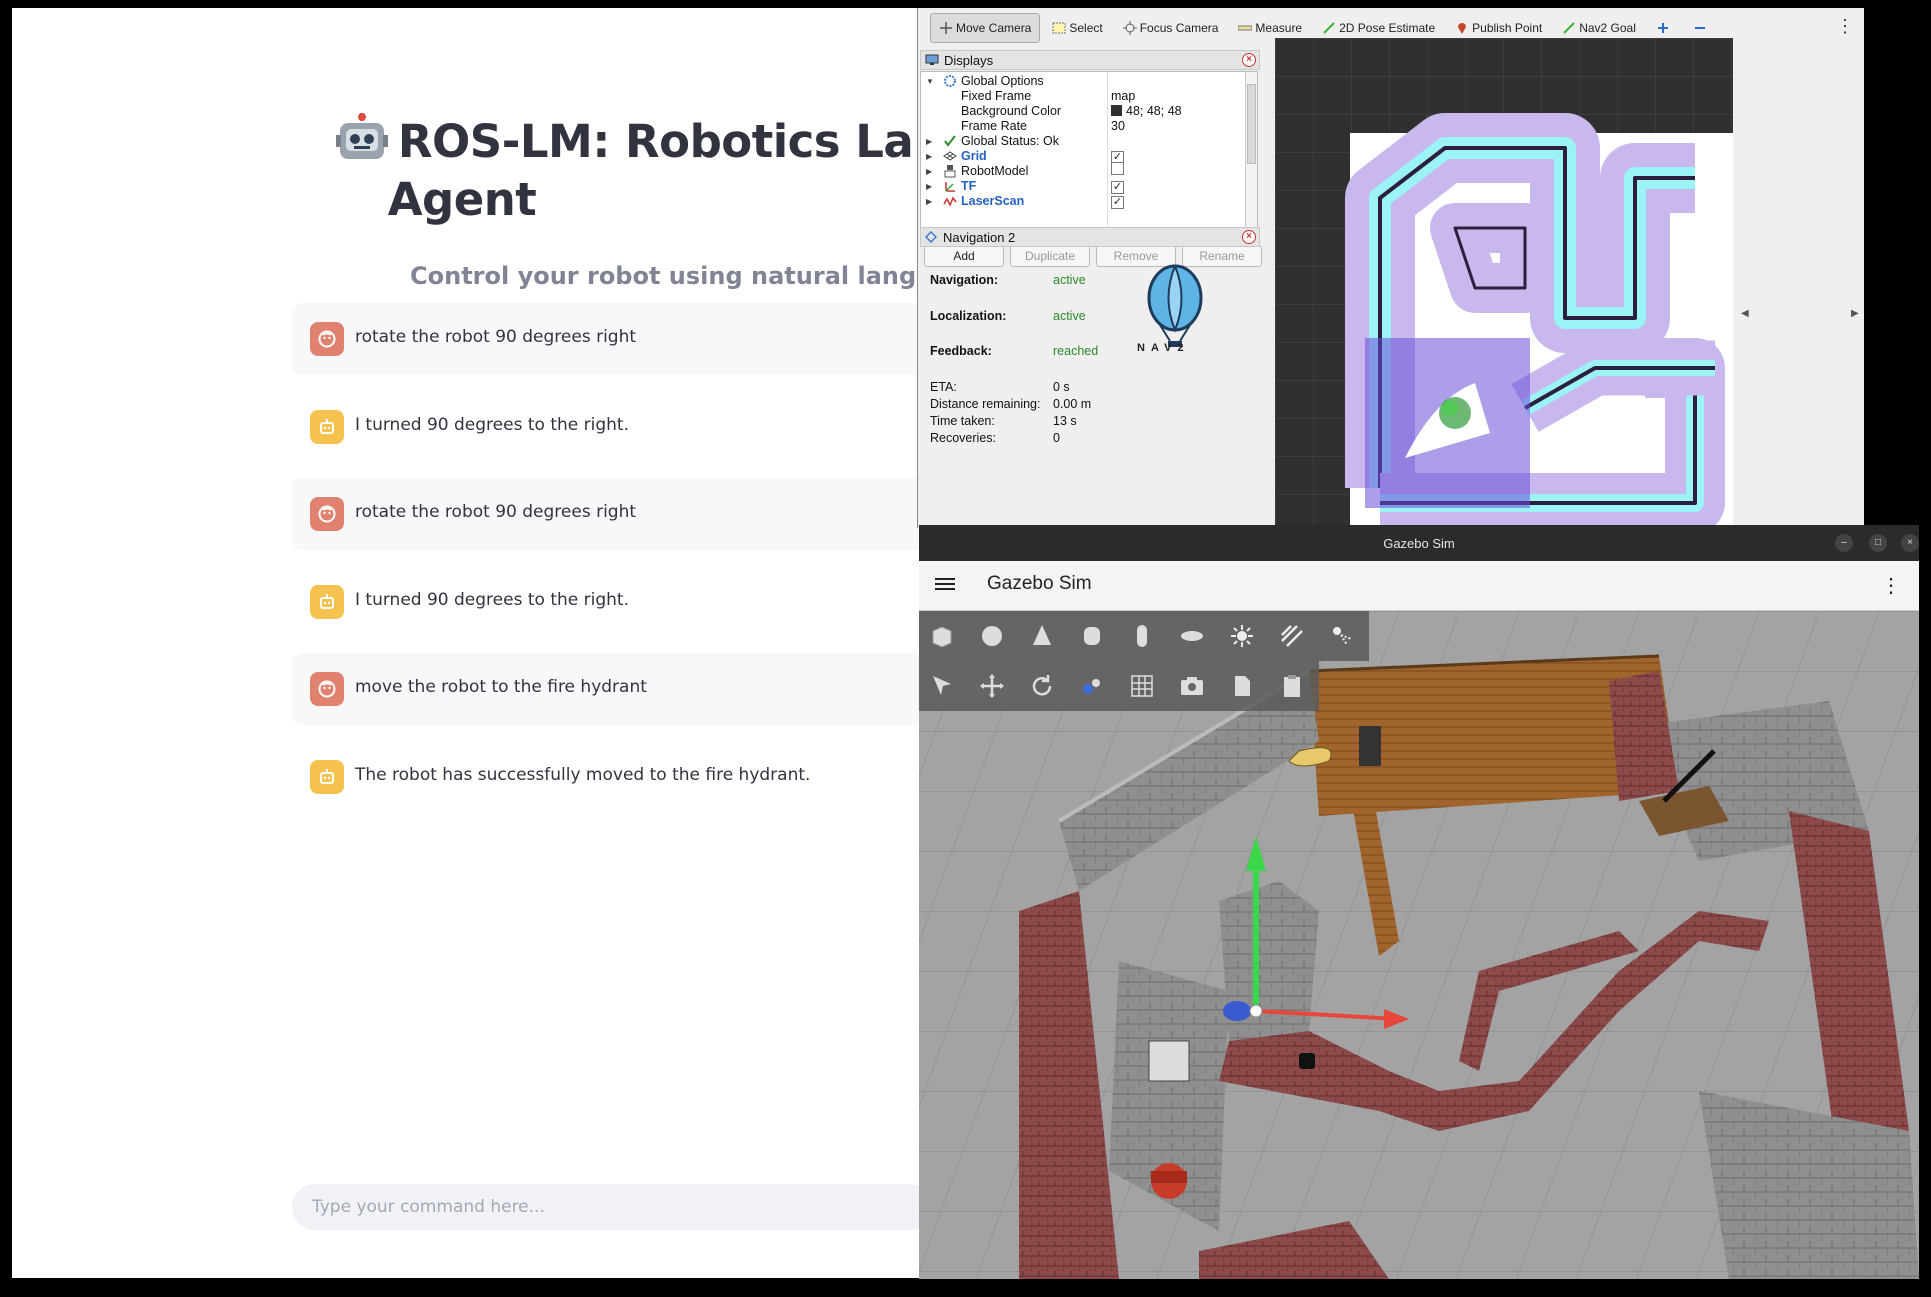 The image size is (1931, 1297). Describe the element at coordinates (1844, 543) in the screenshot. I see `minimize-icon: –` at that location.